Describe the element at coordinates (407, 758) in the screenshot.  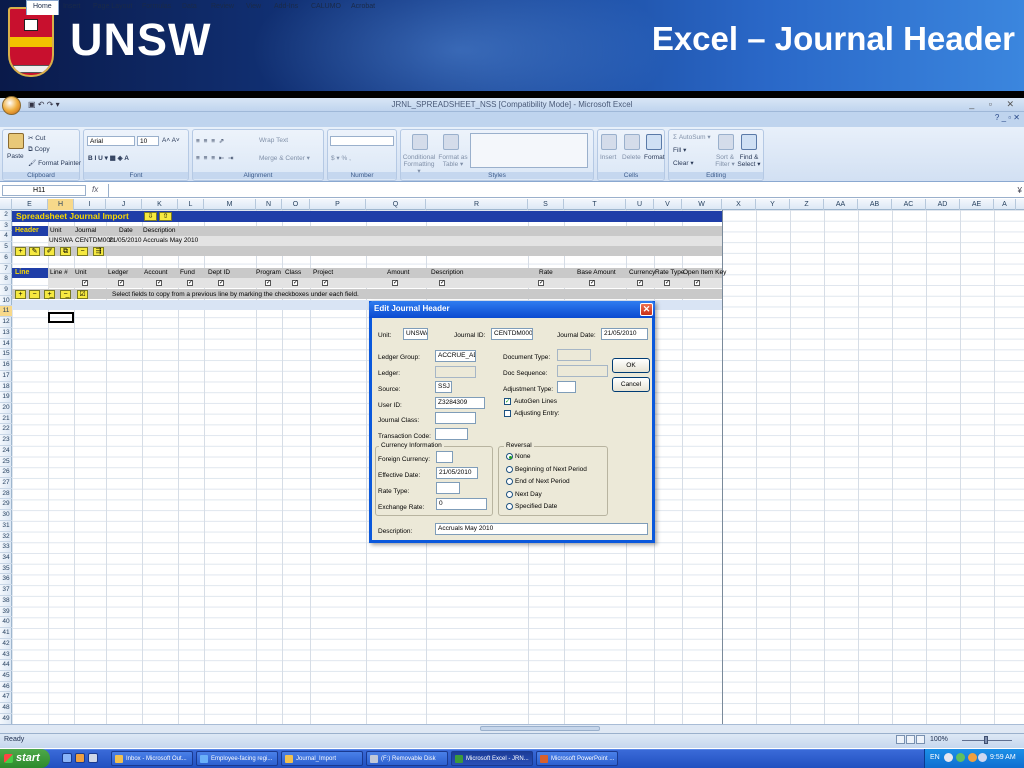
I see `taskbar-item-removable-disk: (F:) Removable Disk` at that location.